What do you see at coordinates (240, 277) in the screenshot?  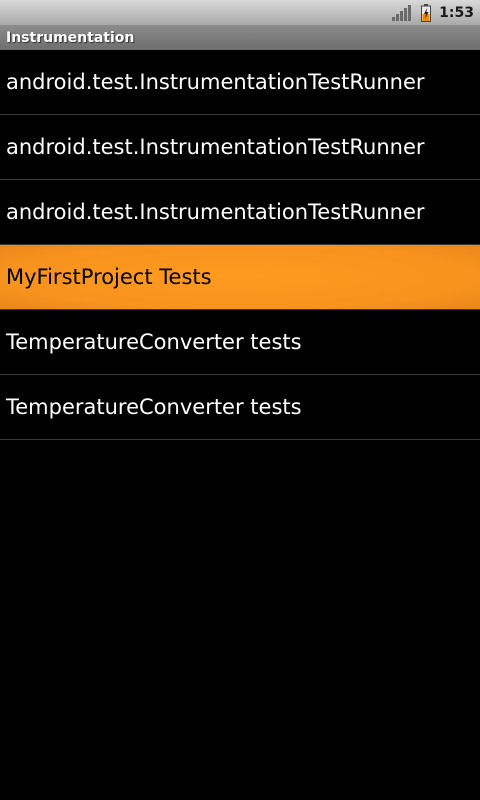 I see `list-item-selected: MyFirstProject Tests` at bounding box center [240, 277].